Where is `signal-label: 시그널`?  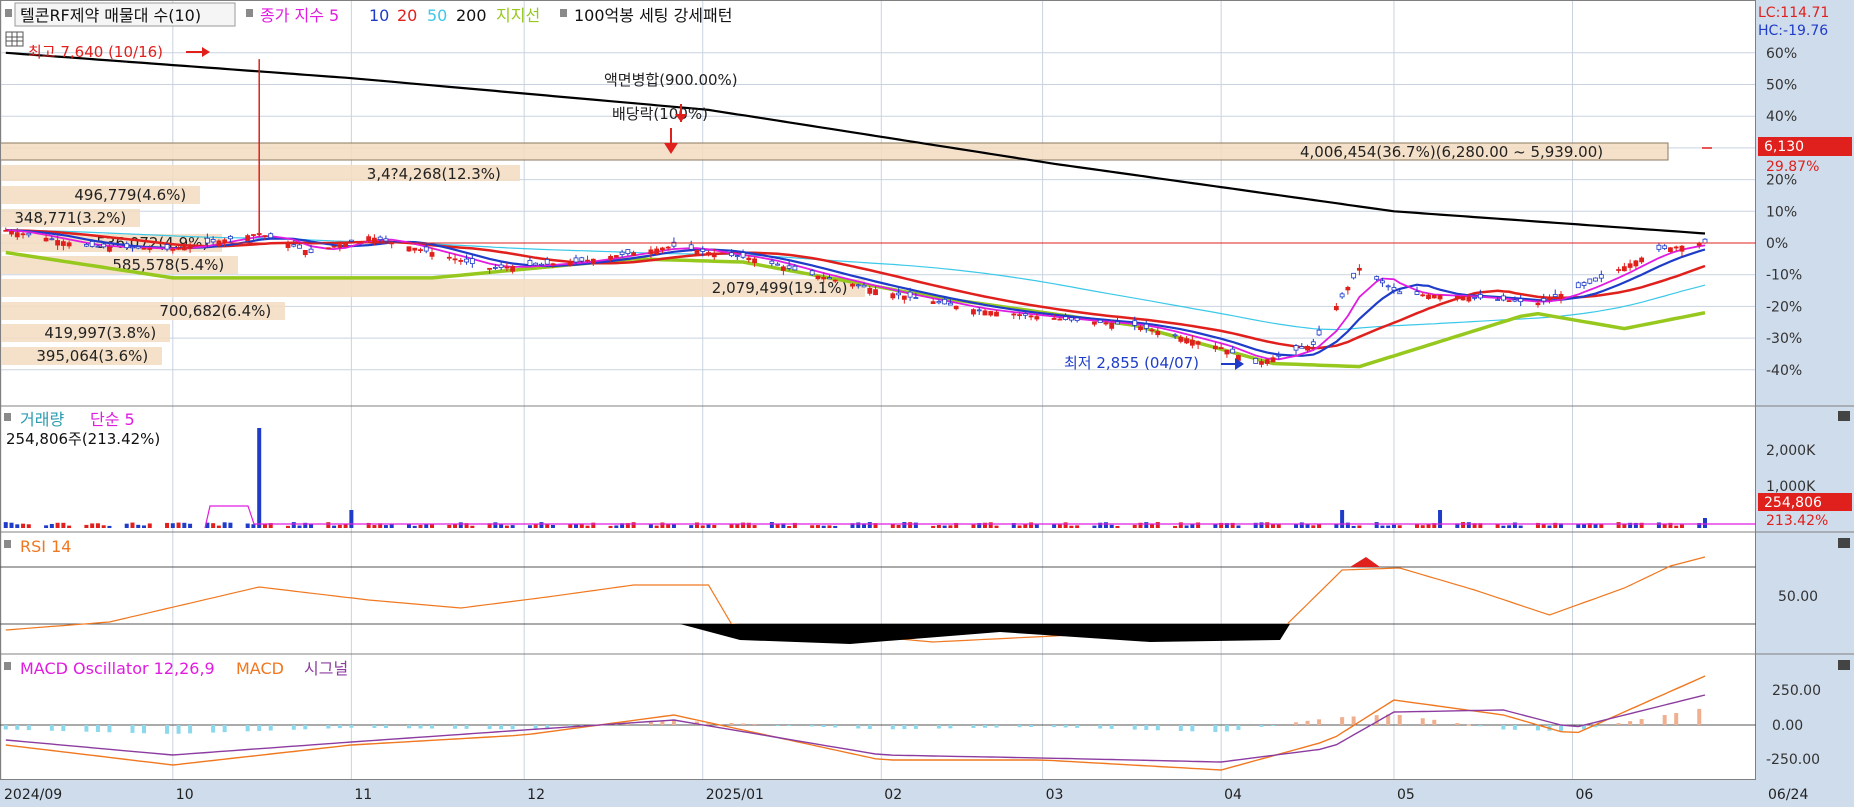
signal-label: 시그널 is located at coordinates (326, 668).